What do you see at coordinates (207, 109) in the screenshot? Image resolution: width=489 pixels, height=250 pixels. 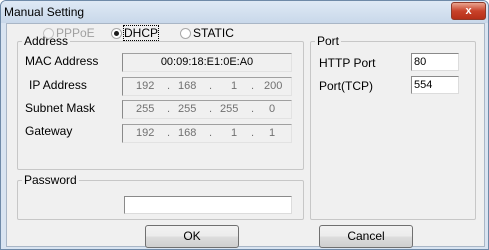 I see `subnet-mask-field: 255 . 255 . 255 . 0` at bounding box center [207, 109].